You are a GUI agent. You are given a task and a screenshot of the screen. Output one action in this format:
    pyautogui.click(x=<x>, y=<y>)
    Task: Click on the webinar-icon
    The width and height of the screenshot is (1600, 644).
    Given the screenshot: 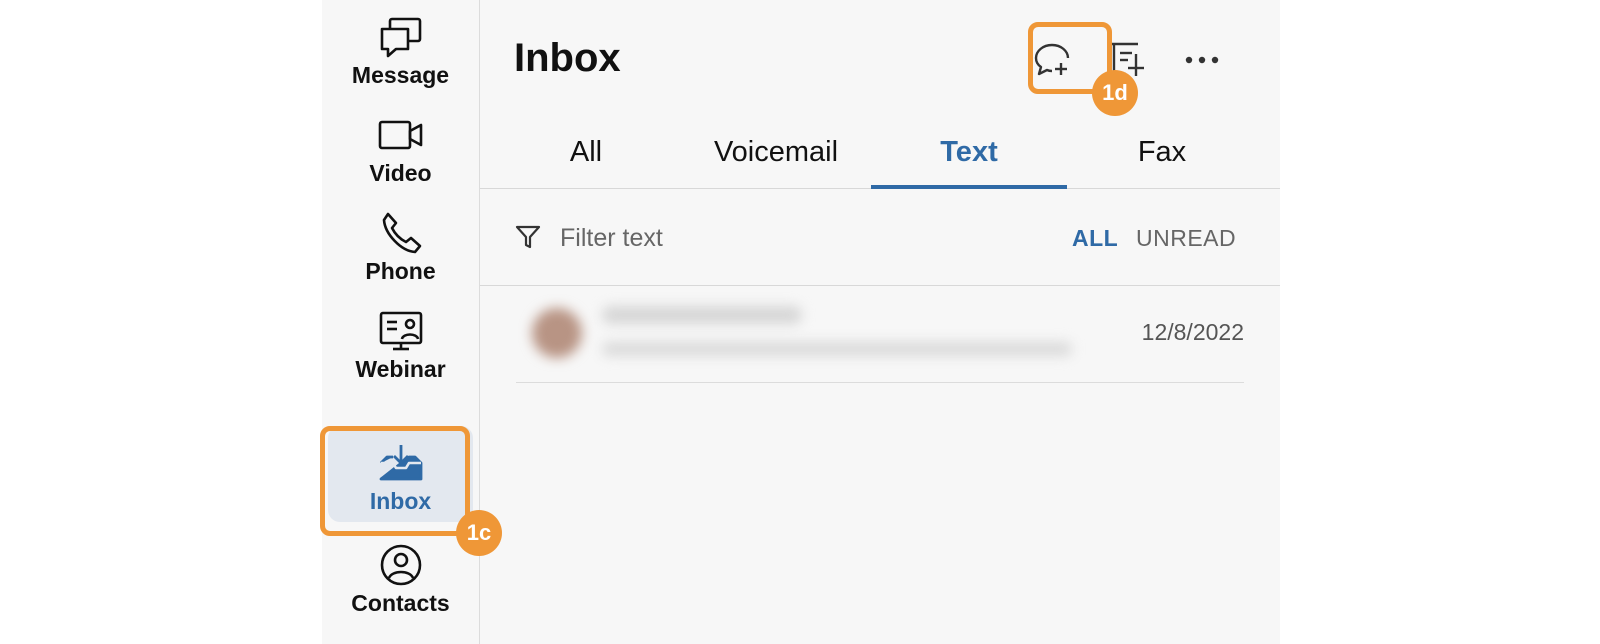 What is the action you would take?
    pyautogui.click(x=401, y=331)
    